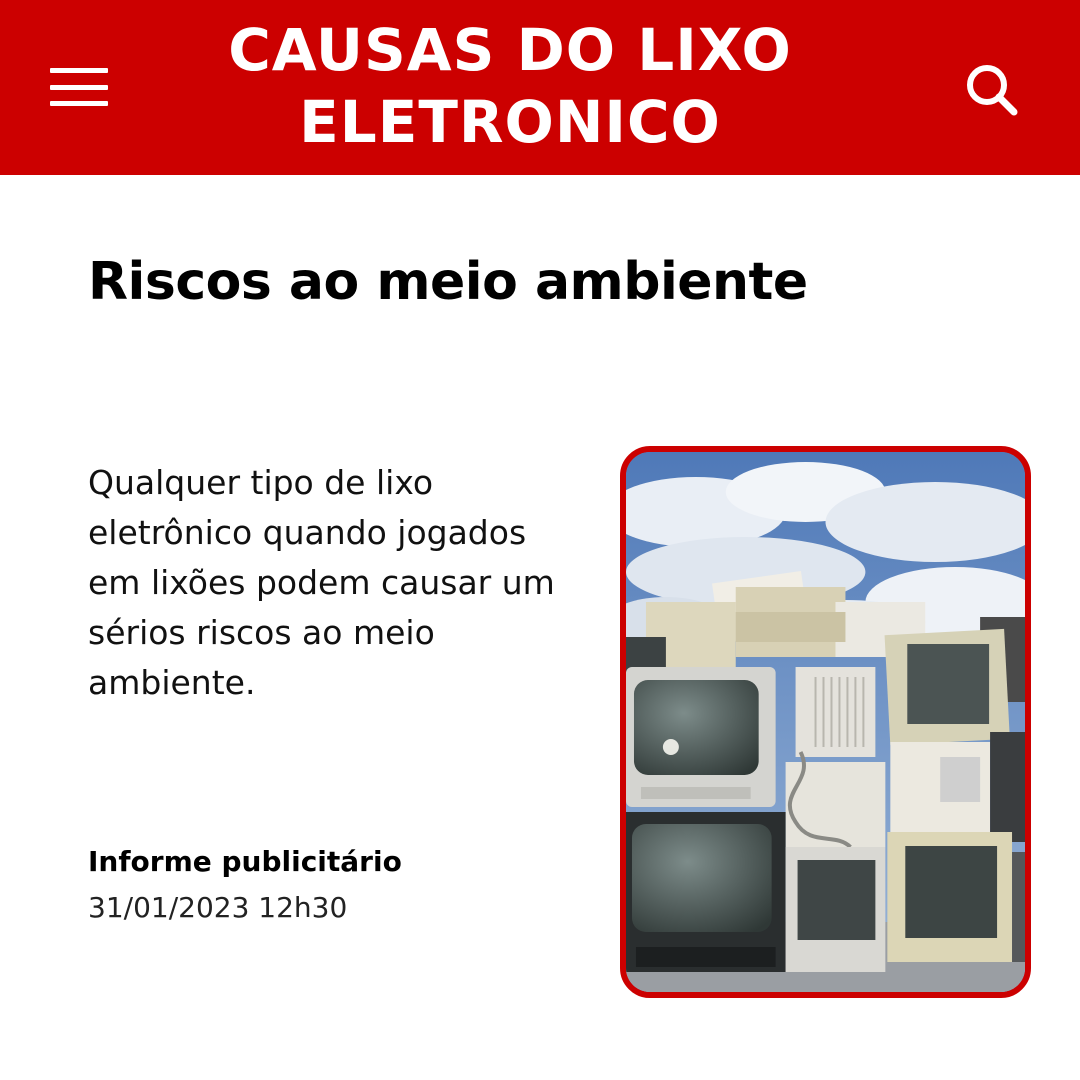 The width and height of the screenshot is (1080, 1080). What do you see at coordinates (510, 86) in the screenshot?
I see `app-title: CAUSAS DO LIXO ELETRONICO` at bounding box center [510, 86].